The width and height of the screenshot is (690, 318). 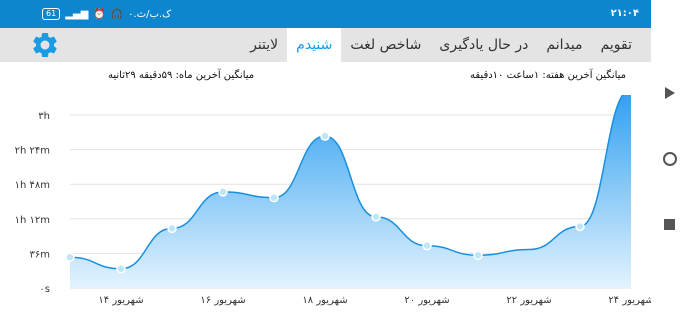 I want to click on home-circle-icon, so click(x=670, y=159).